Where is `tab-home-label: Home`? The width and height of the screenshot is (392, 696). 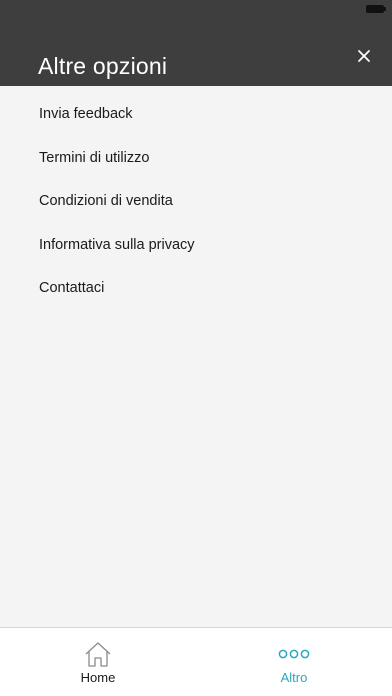 tab-home-label: Home is located at coordinates (98, 677).